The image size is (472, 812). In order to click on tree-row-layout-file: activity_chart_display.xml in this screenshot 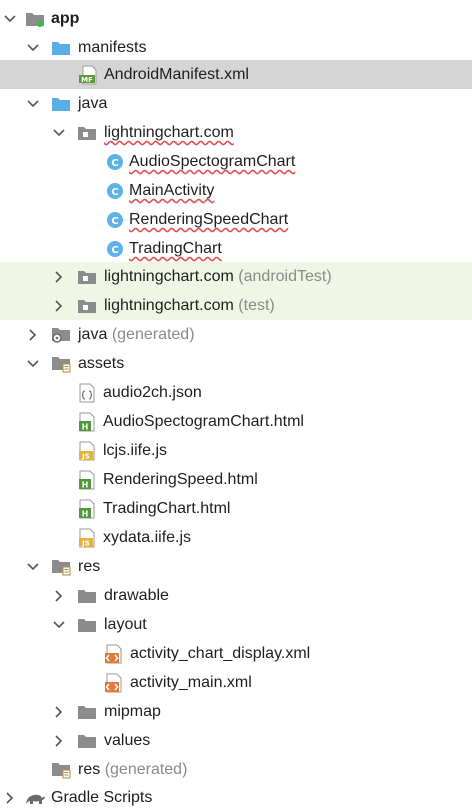, I will do `click(236, 653)`.